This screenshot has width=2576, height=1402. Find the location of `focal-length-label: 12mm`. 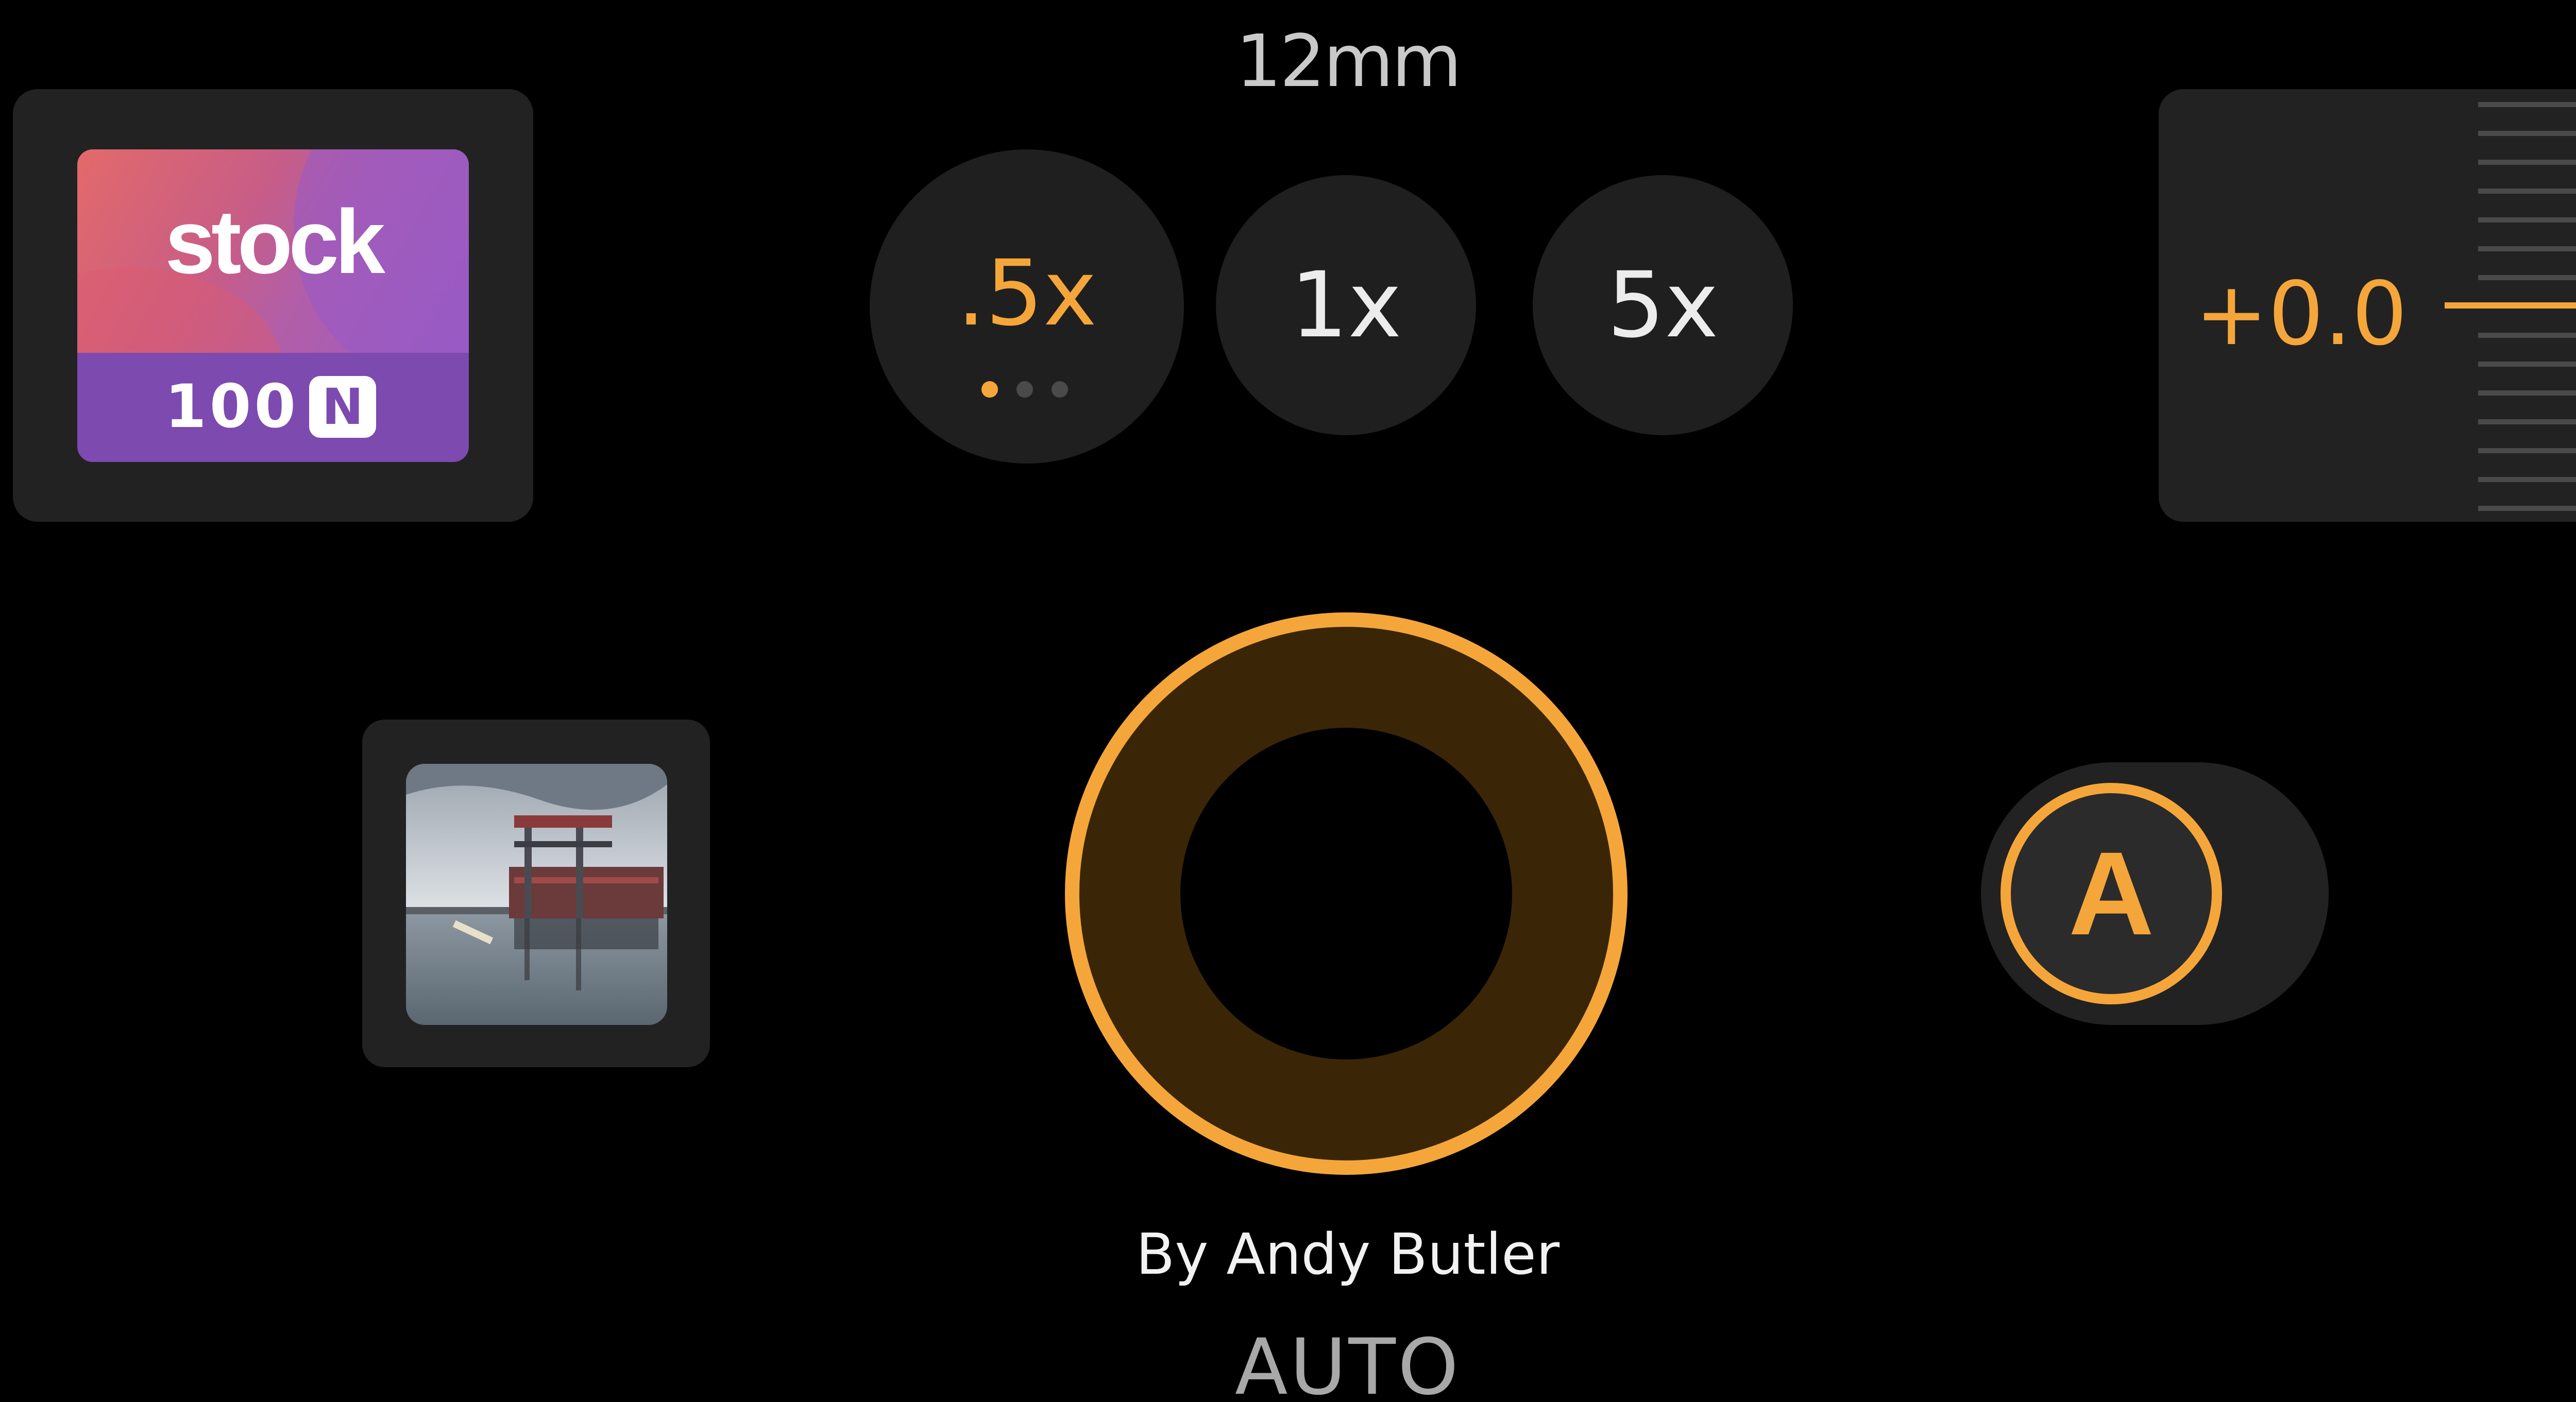

focal-length-label: 12mm is located at coordinates (1348, 62).